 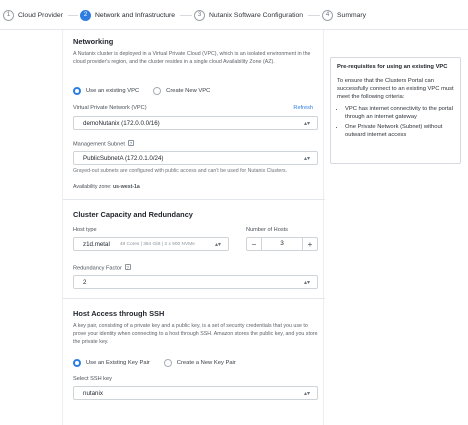 What do you see at coordinates (121, 123) in the screenshot?
I see `vpc-select-value: demoNutanix (172.0.0.0/16)` at bounding box center [121, 123].